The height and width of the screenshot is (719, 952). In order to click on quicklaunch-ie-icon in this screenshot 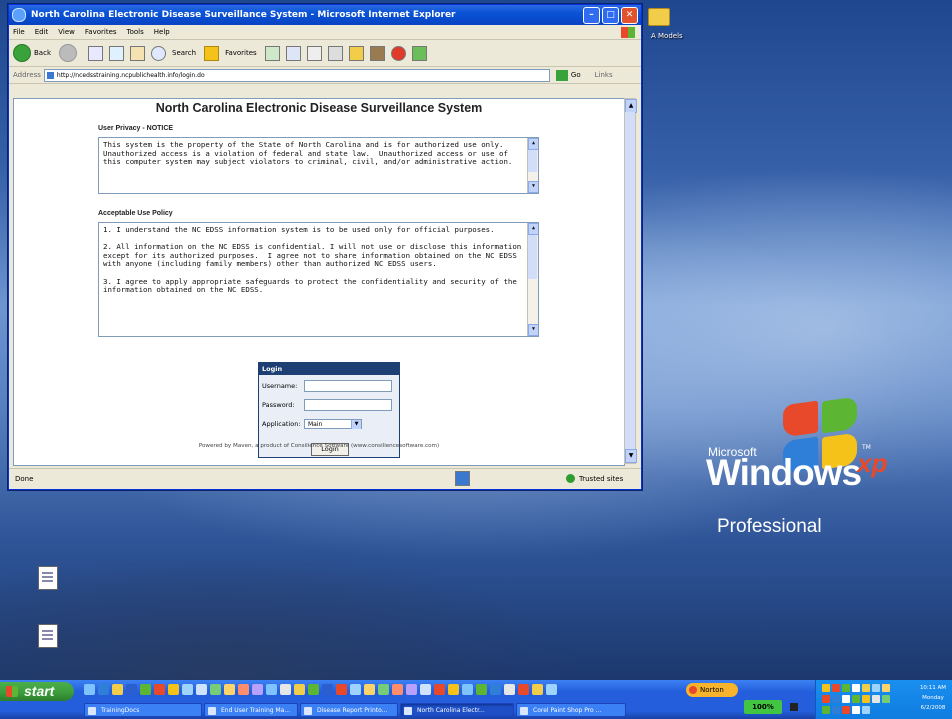, I will do `click(103, 689)`.